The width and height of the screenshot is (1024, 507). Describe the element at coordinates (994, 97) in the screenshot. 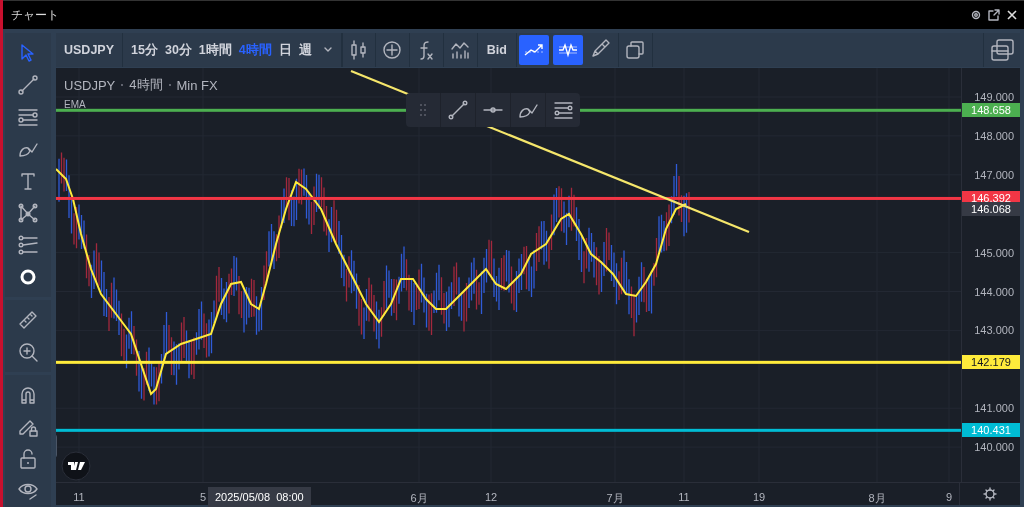

I see `price-tick: 149.000` at that location.